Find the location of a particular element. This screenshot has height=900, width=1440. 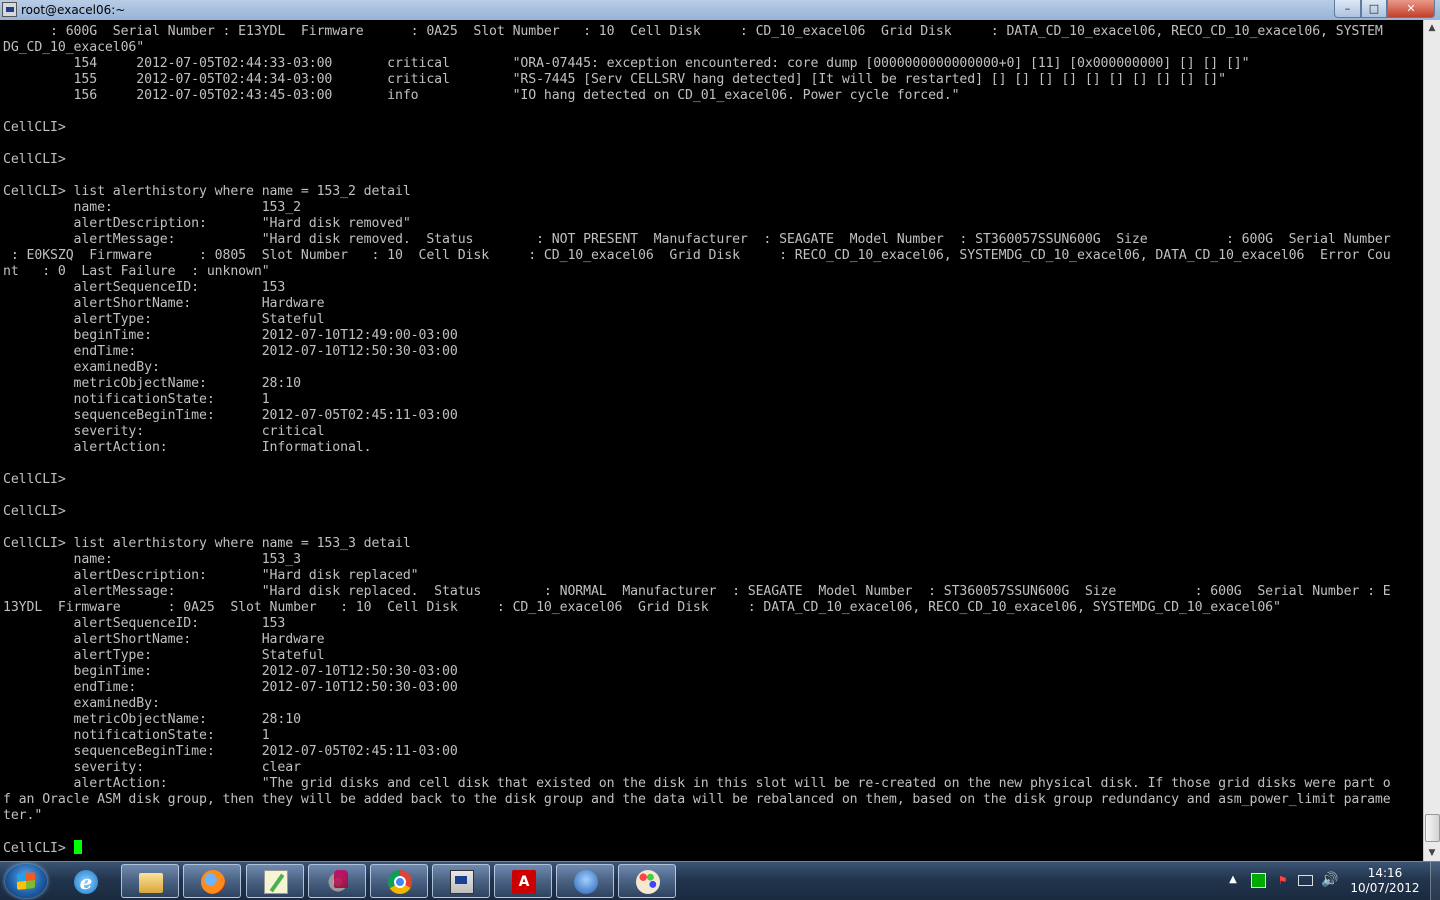

firefox-icon is located at coordinates (213, 882).